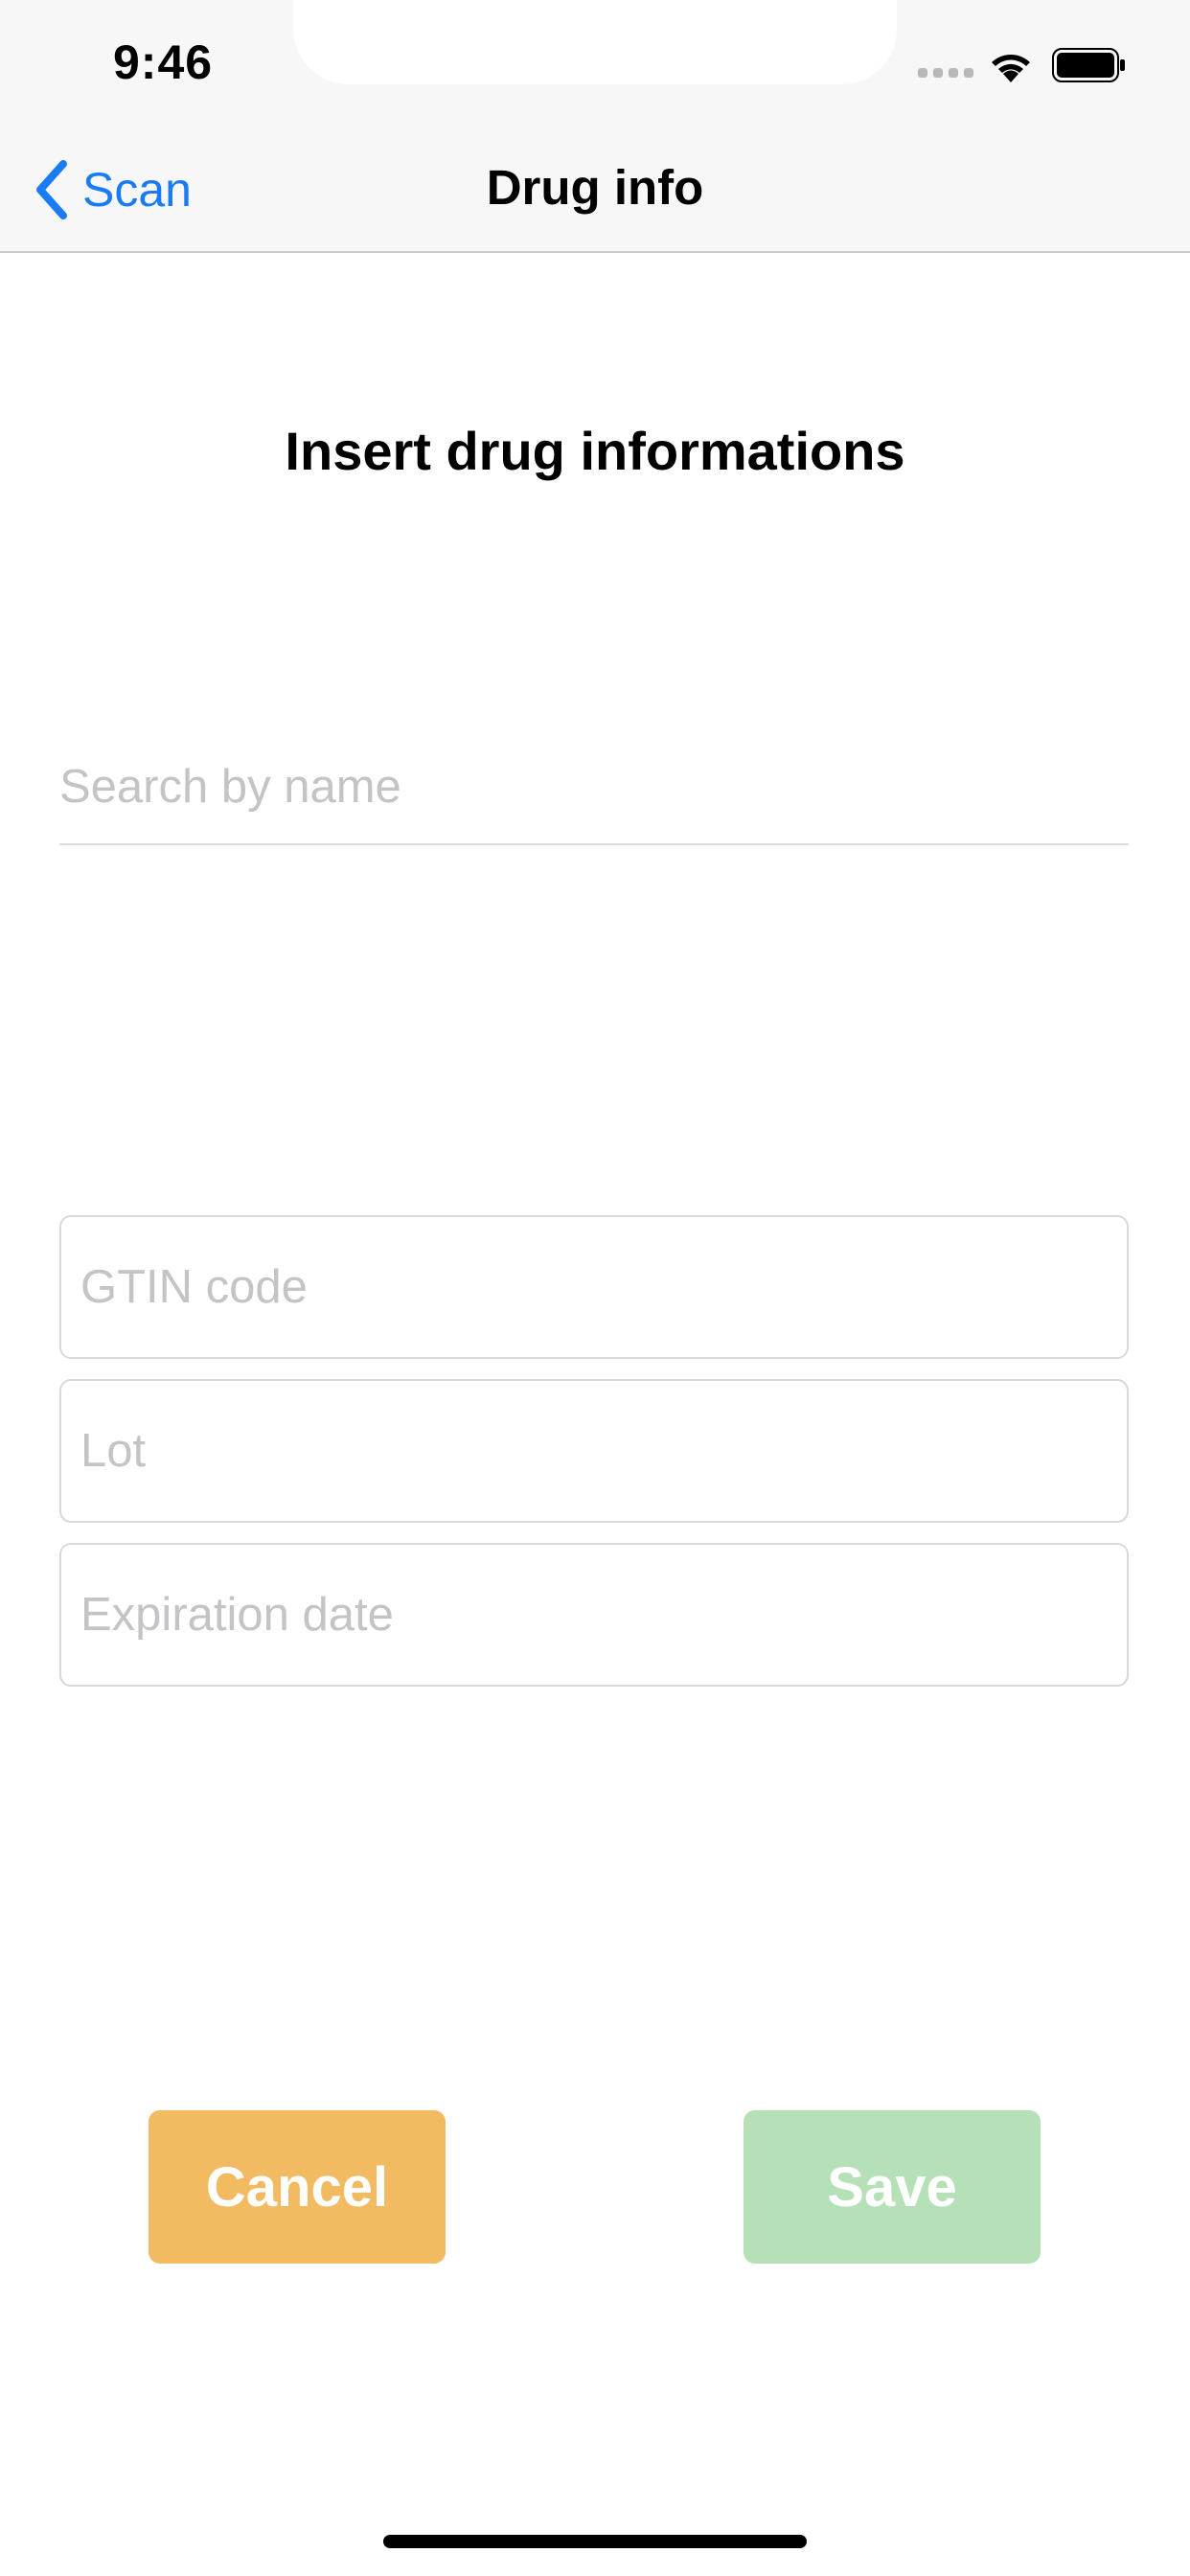 The image size is (1190, 2576). Describe the element at coordinates (594, 1287) in the screenshot. I see `gtin-code-field` at that location.